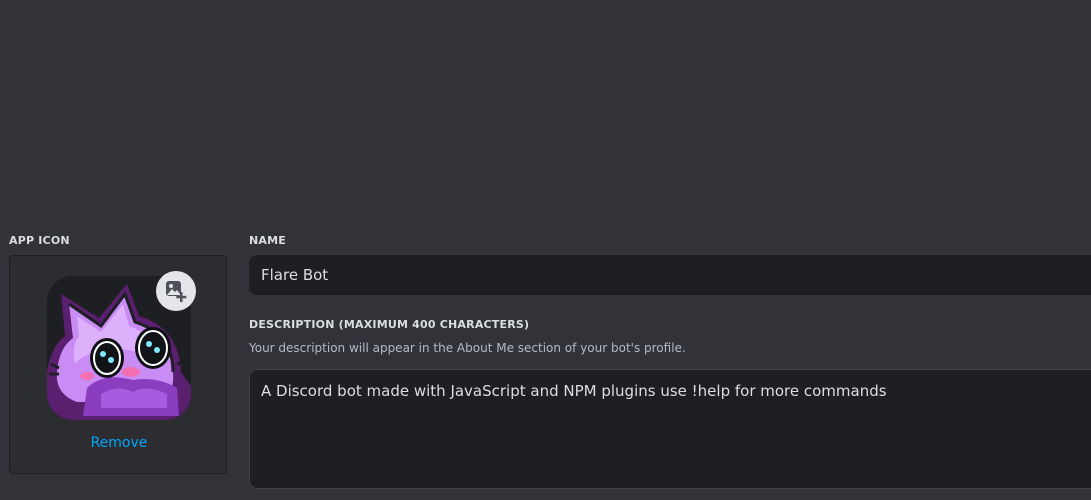 The width and height of the screenshot is (1091, 500). I want to click on name-label: NAME, so click(267, 240).